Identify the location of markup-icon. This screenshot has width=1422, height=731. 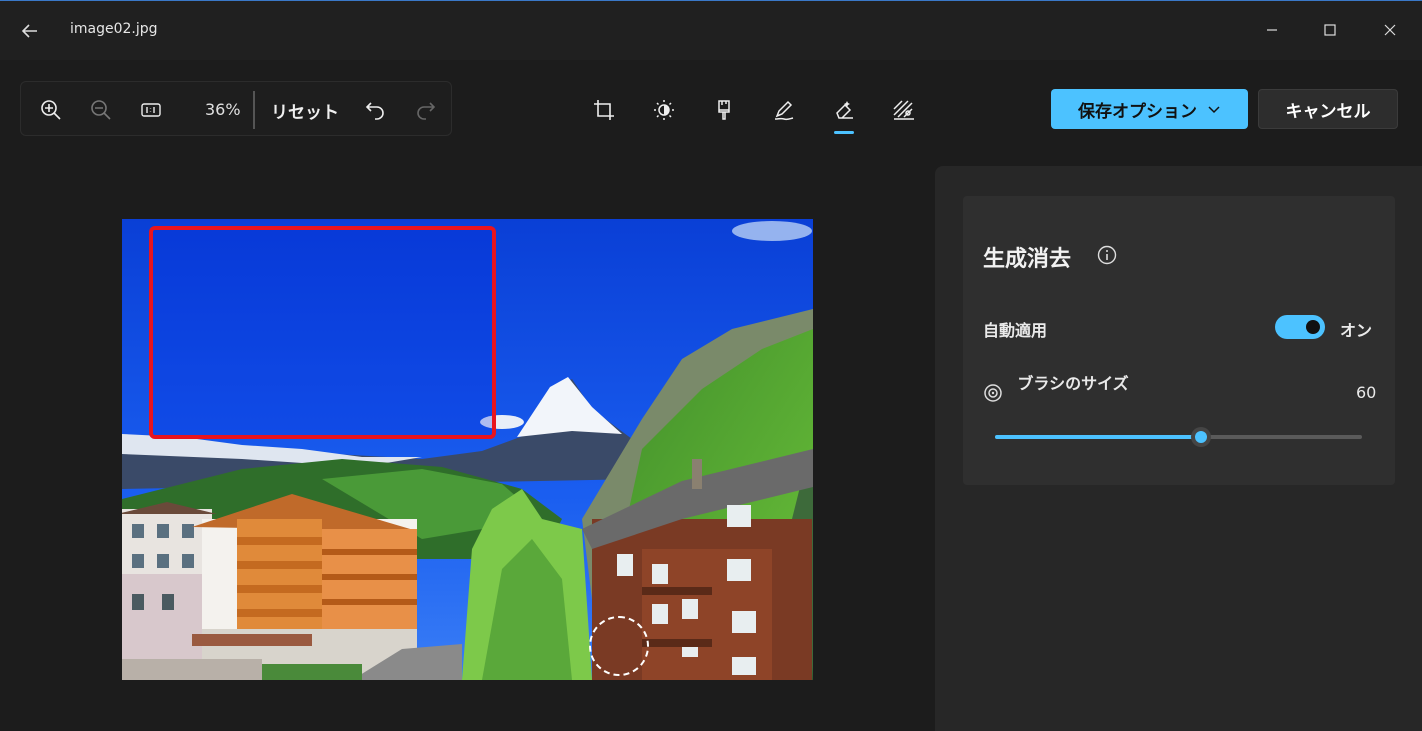
(784, 110).